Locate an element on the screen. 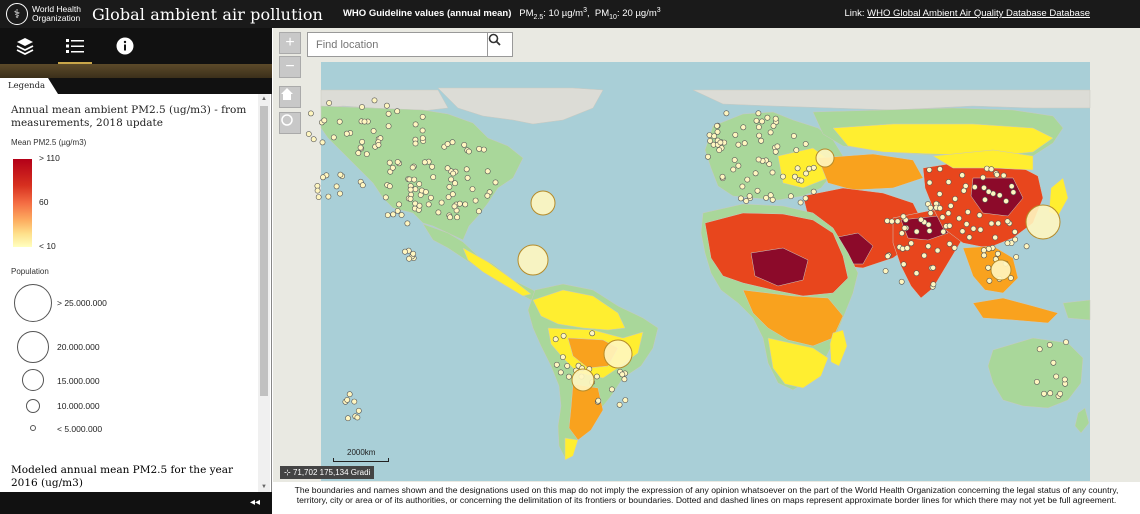 Image resolution: width=1140 pixels, height=514 pixels. pm25-sub: 2.5 is located at coordinates (538, 18).